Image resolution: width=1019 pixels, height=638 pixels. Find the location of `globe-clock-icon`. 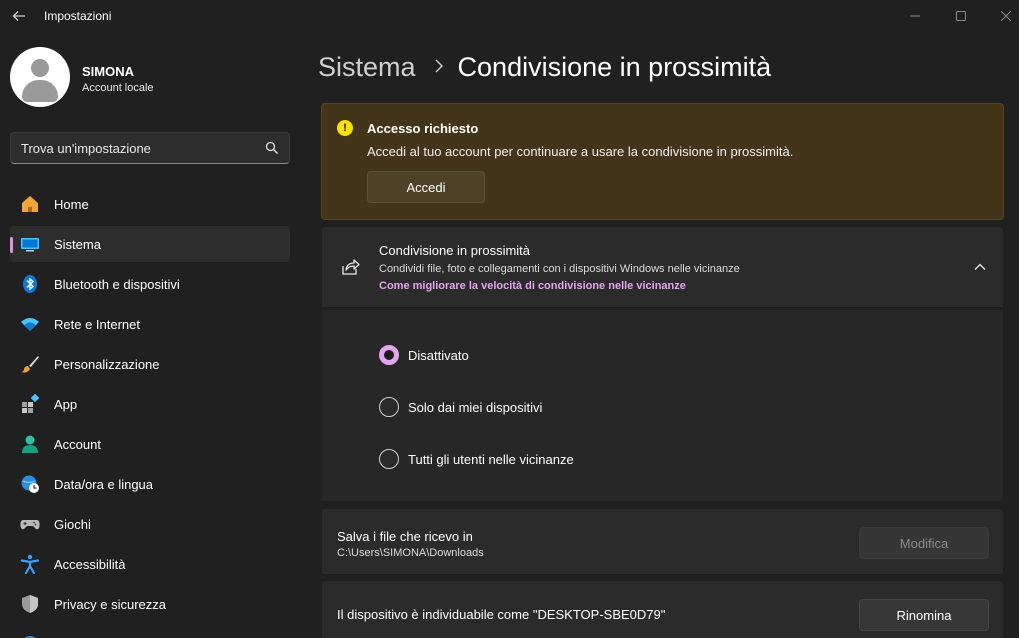

globe-clock-icon is located at coordinates (30, 484).